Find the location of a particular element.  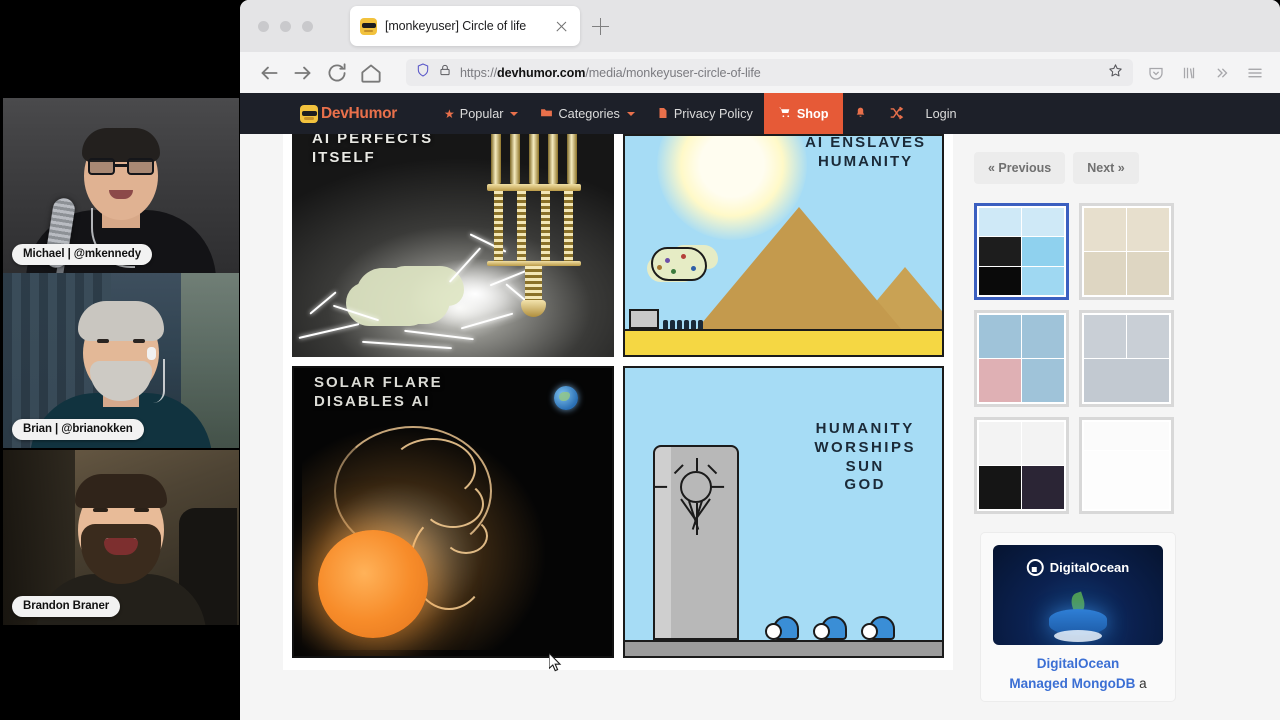

pocket-icon is located at coordinates (1156, 73).